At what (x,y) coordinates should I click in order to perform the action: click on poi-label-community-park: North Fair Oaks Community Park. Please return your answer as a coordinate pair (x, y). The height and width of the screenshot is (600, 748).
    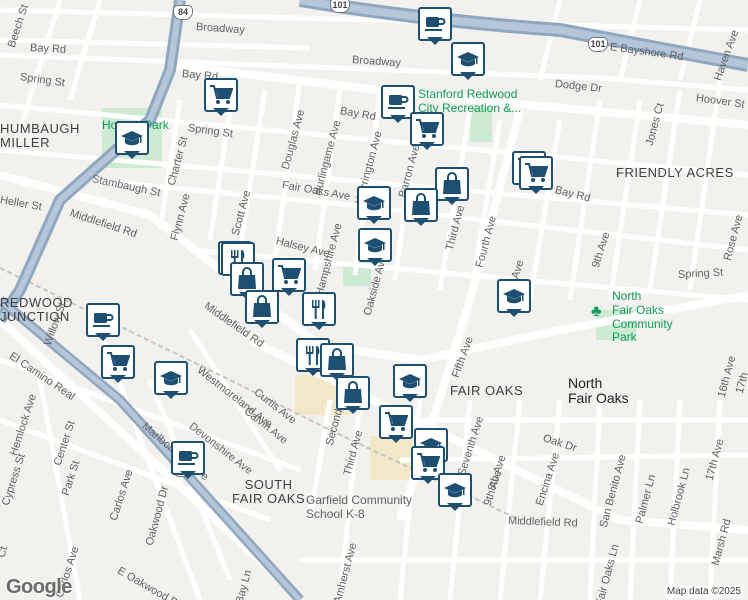
    Looking at the image, I should click on (642, 317).